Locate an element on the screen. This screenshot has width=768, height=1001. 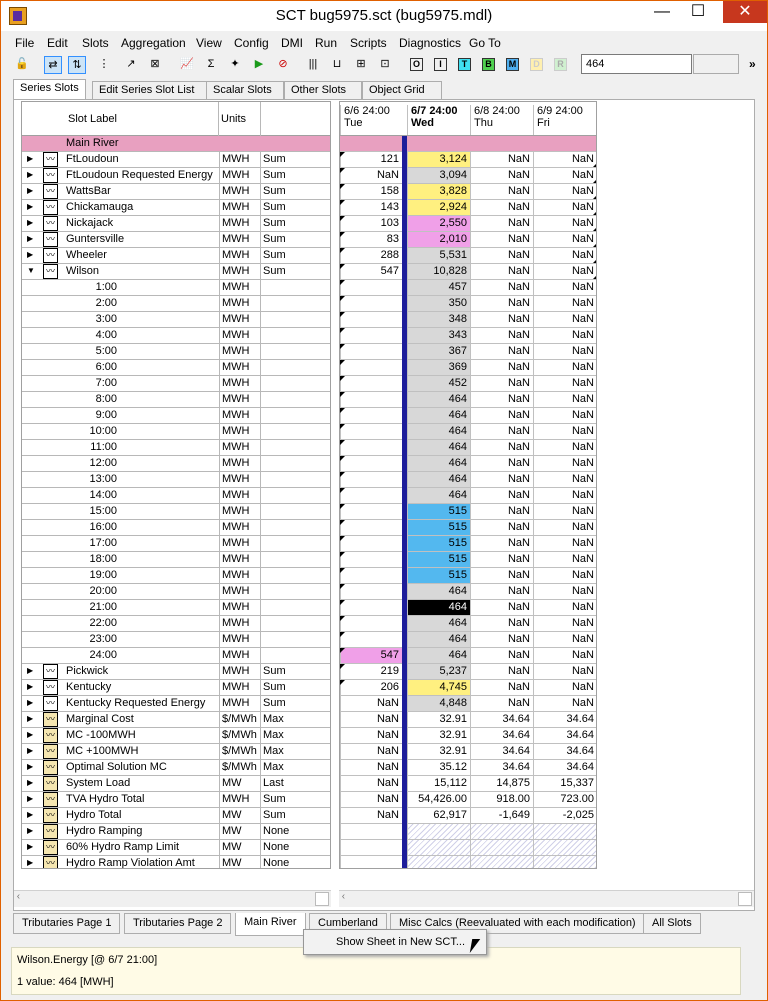
value-cell: 62,917 is located at coordinates (438, 815).